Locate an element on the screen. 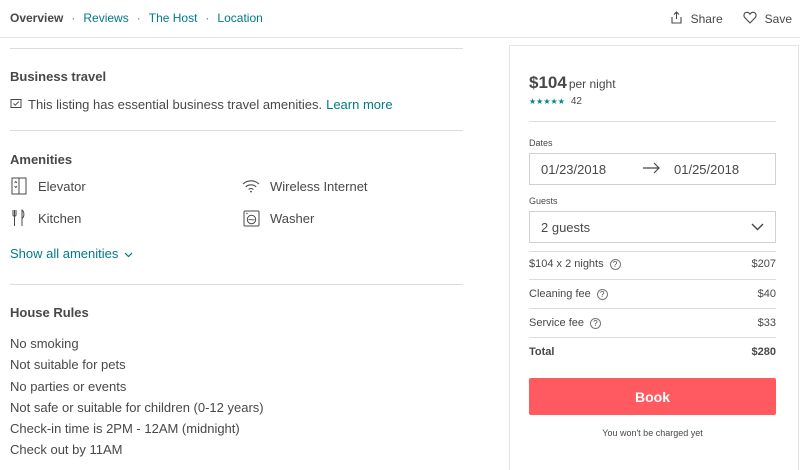 The height and width of the screenshot is (470, 800). dates-label: Dates is located at coordinates (541, 143).